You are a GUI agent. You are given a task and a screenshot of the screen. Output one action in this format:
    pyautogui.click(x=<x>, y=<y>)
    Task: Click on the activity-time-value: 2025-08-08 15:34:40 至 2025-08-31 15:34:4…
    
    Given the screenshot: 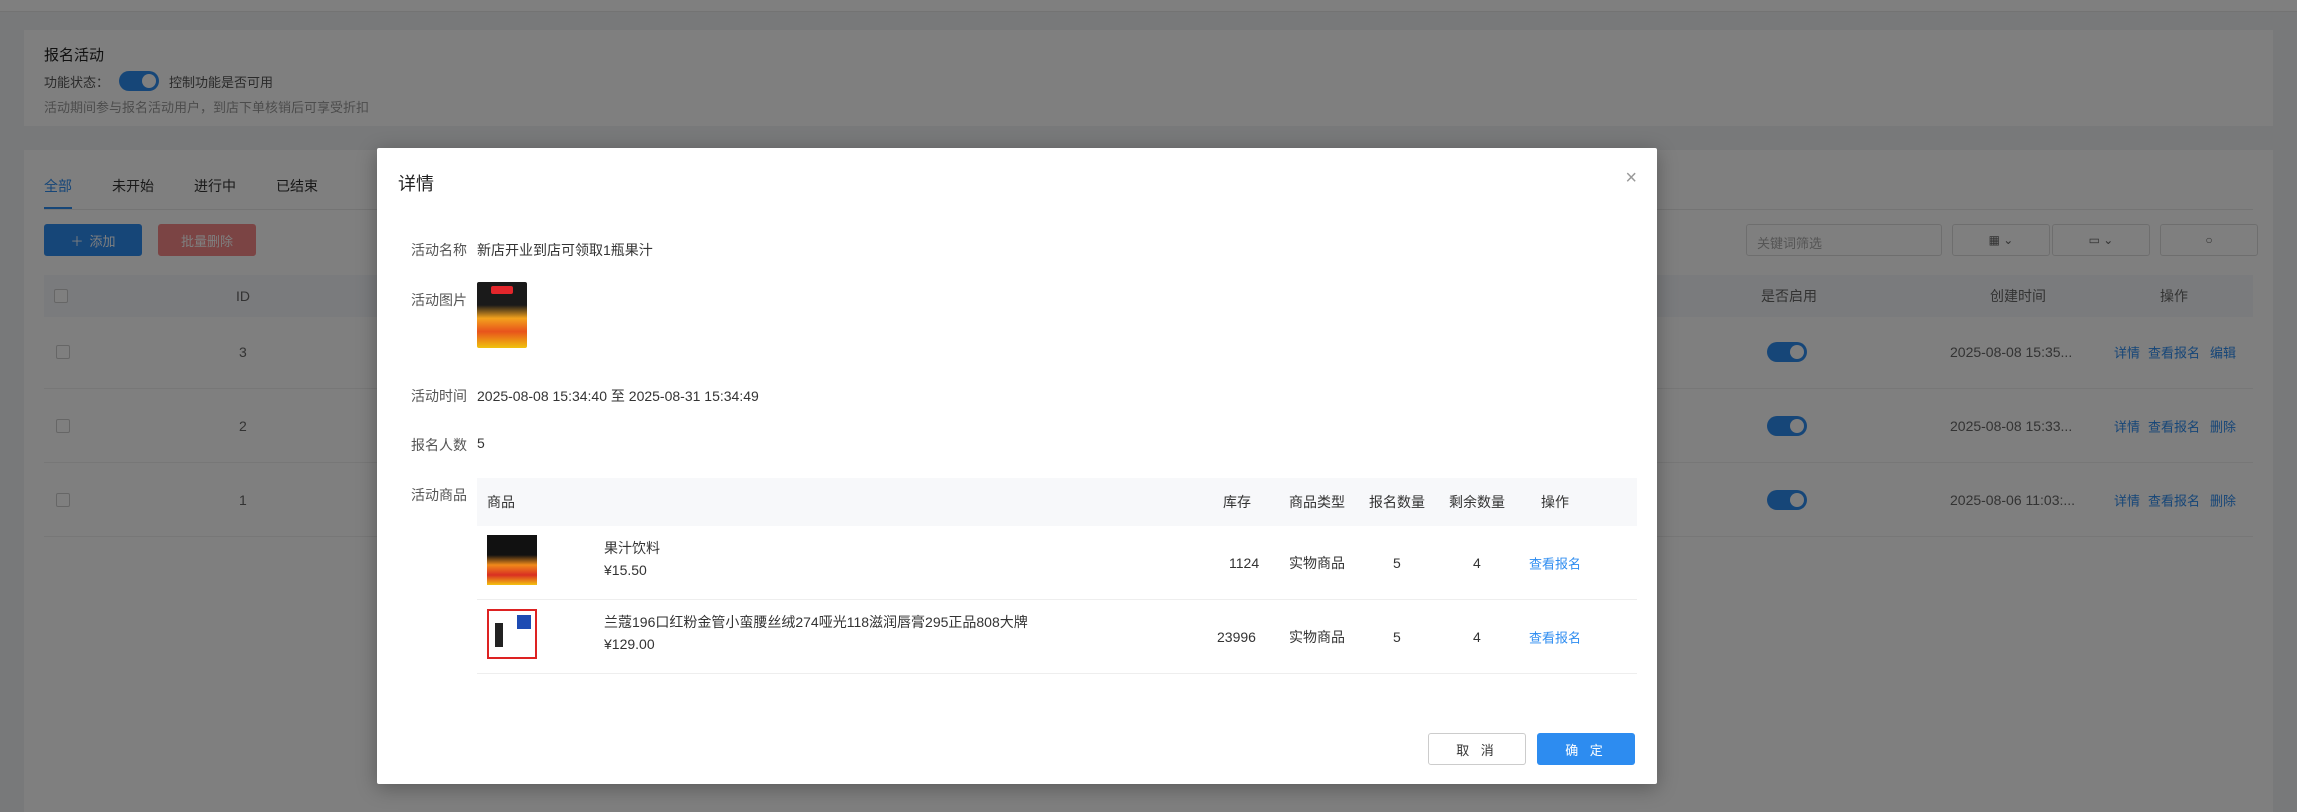 What is the action you would take?
    pyautogui.click(x=618, y=396)
    